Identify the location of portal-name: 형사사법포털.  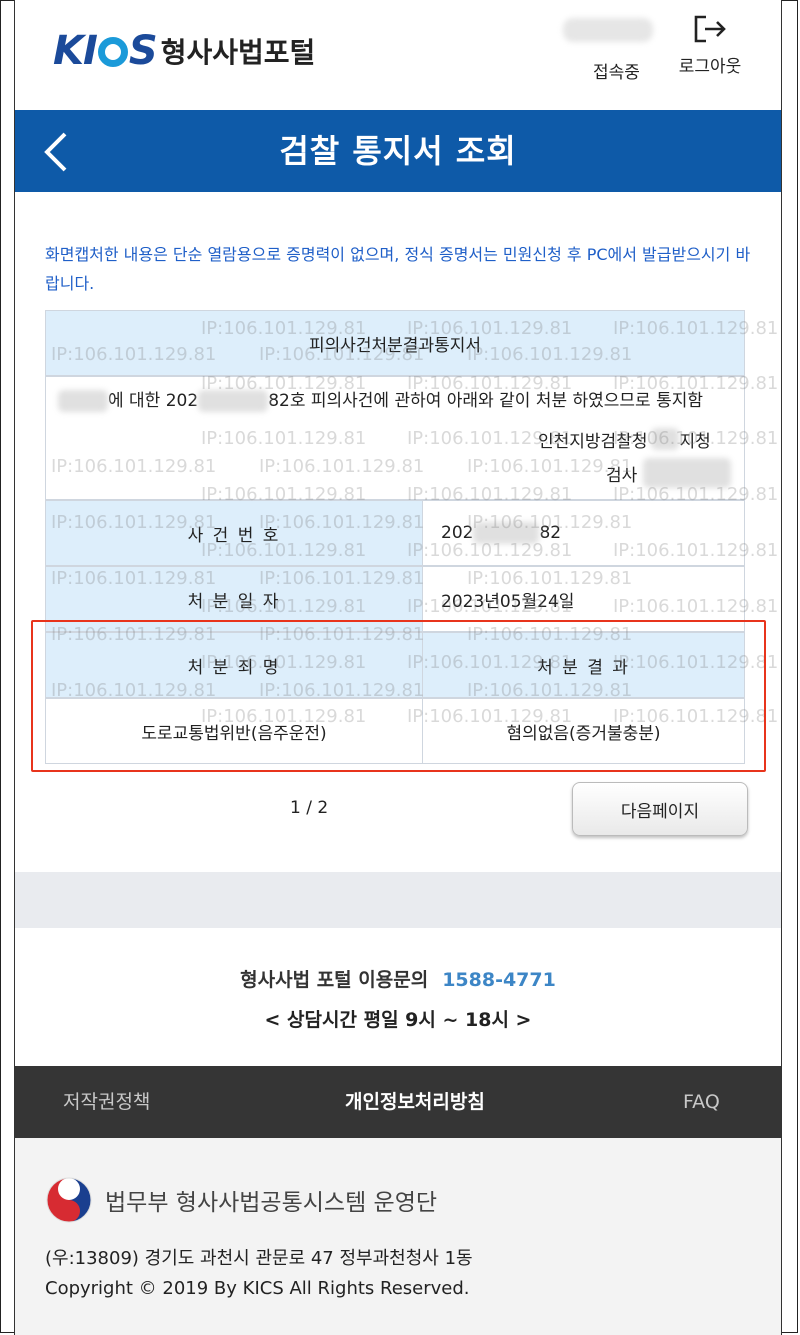
(238, 52).